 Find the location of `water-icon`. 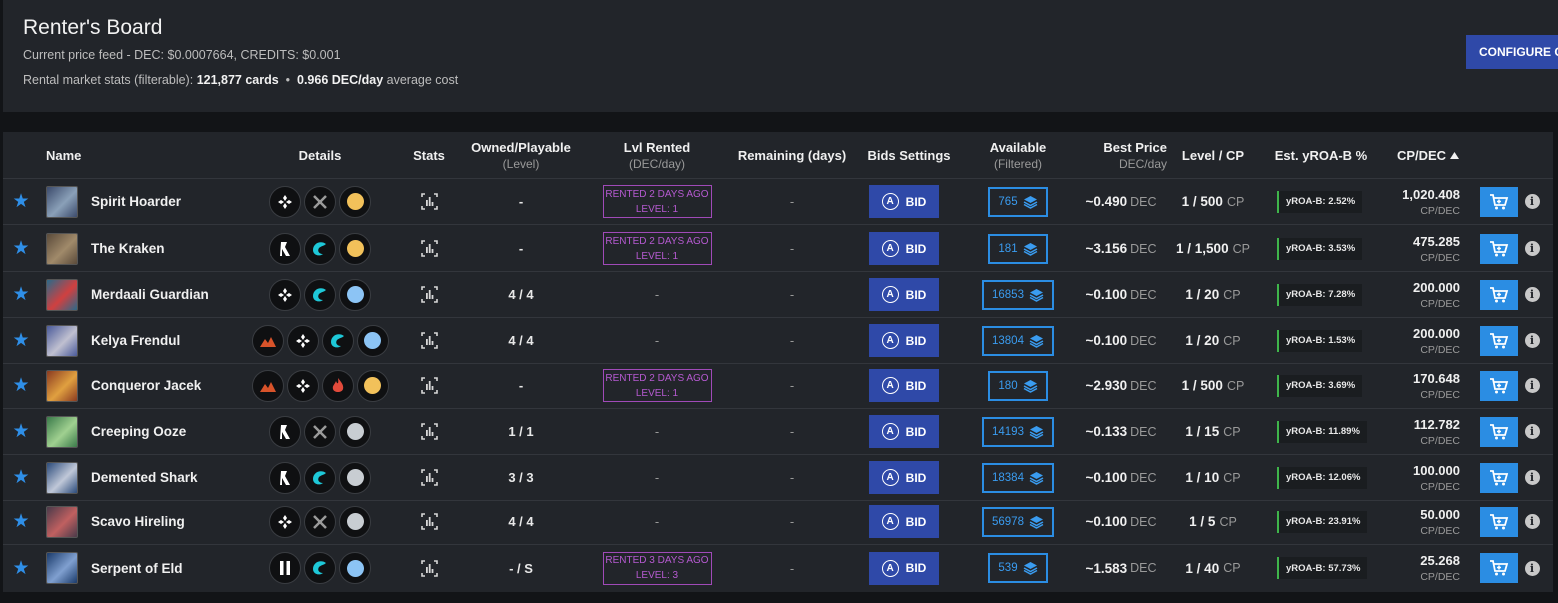

water-icon is located at coordinates (320, 248).